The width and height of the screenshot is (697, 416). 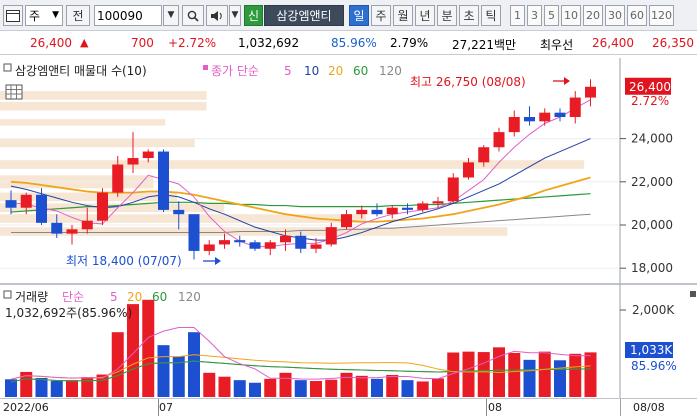 I want to click on toolbar: 주 ▼ 전 ▼ ▼ 신 삼강엠앤티 일주월년분초틱13510203060120, so click(x=348, y=15).